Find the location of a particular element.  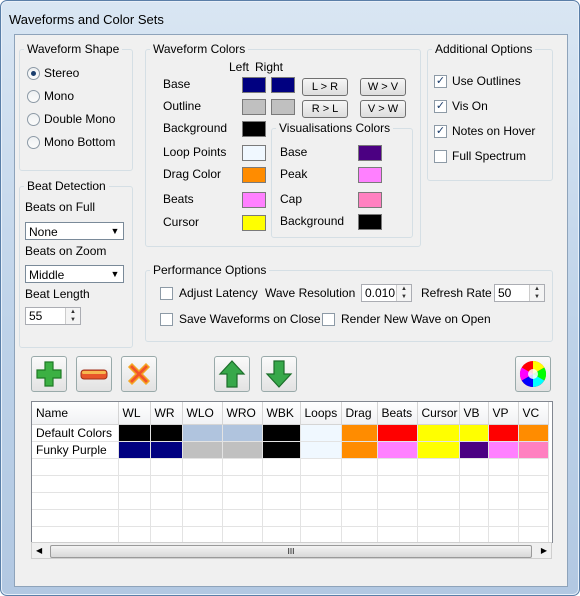

column-header: Loops is located at coordinates (321, 413).